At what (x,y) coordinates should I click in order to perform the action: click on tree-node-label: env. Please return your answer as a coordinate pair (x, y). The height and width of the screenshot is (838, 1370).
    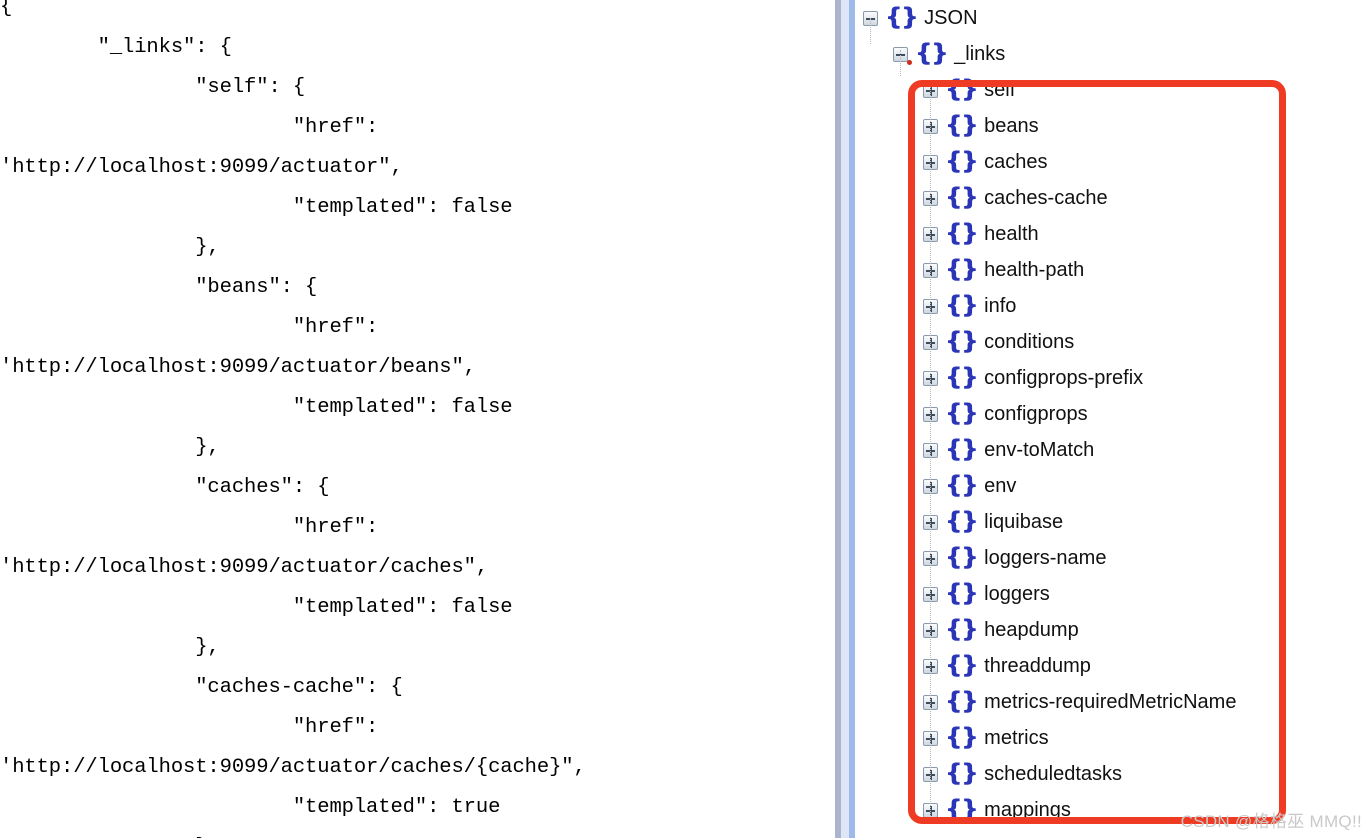
    Looking at the image, I should click on (1000, 486).